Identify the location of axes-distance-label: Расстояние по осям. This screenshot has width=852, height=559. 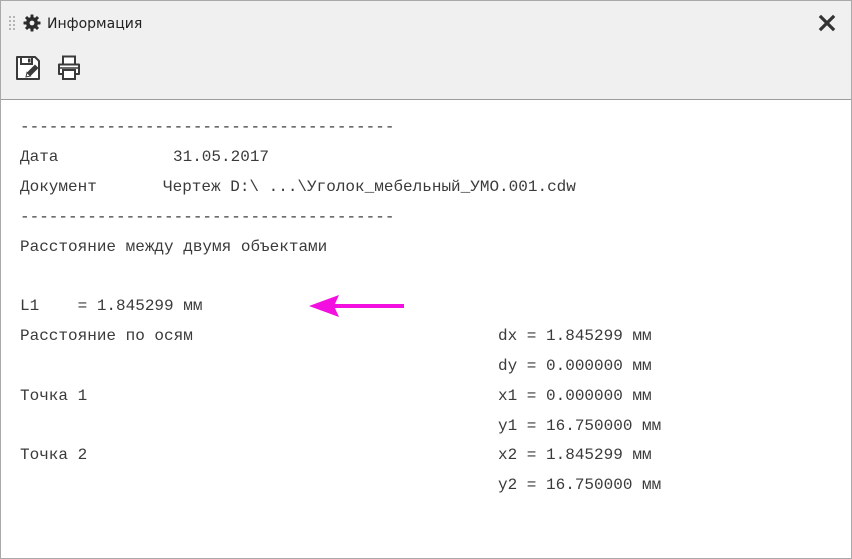
(106, 336).